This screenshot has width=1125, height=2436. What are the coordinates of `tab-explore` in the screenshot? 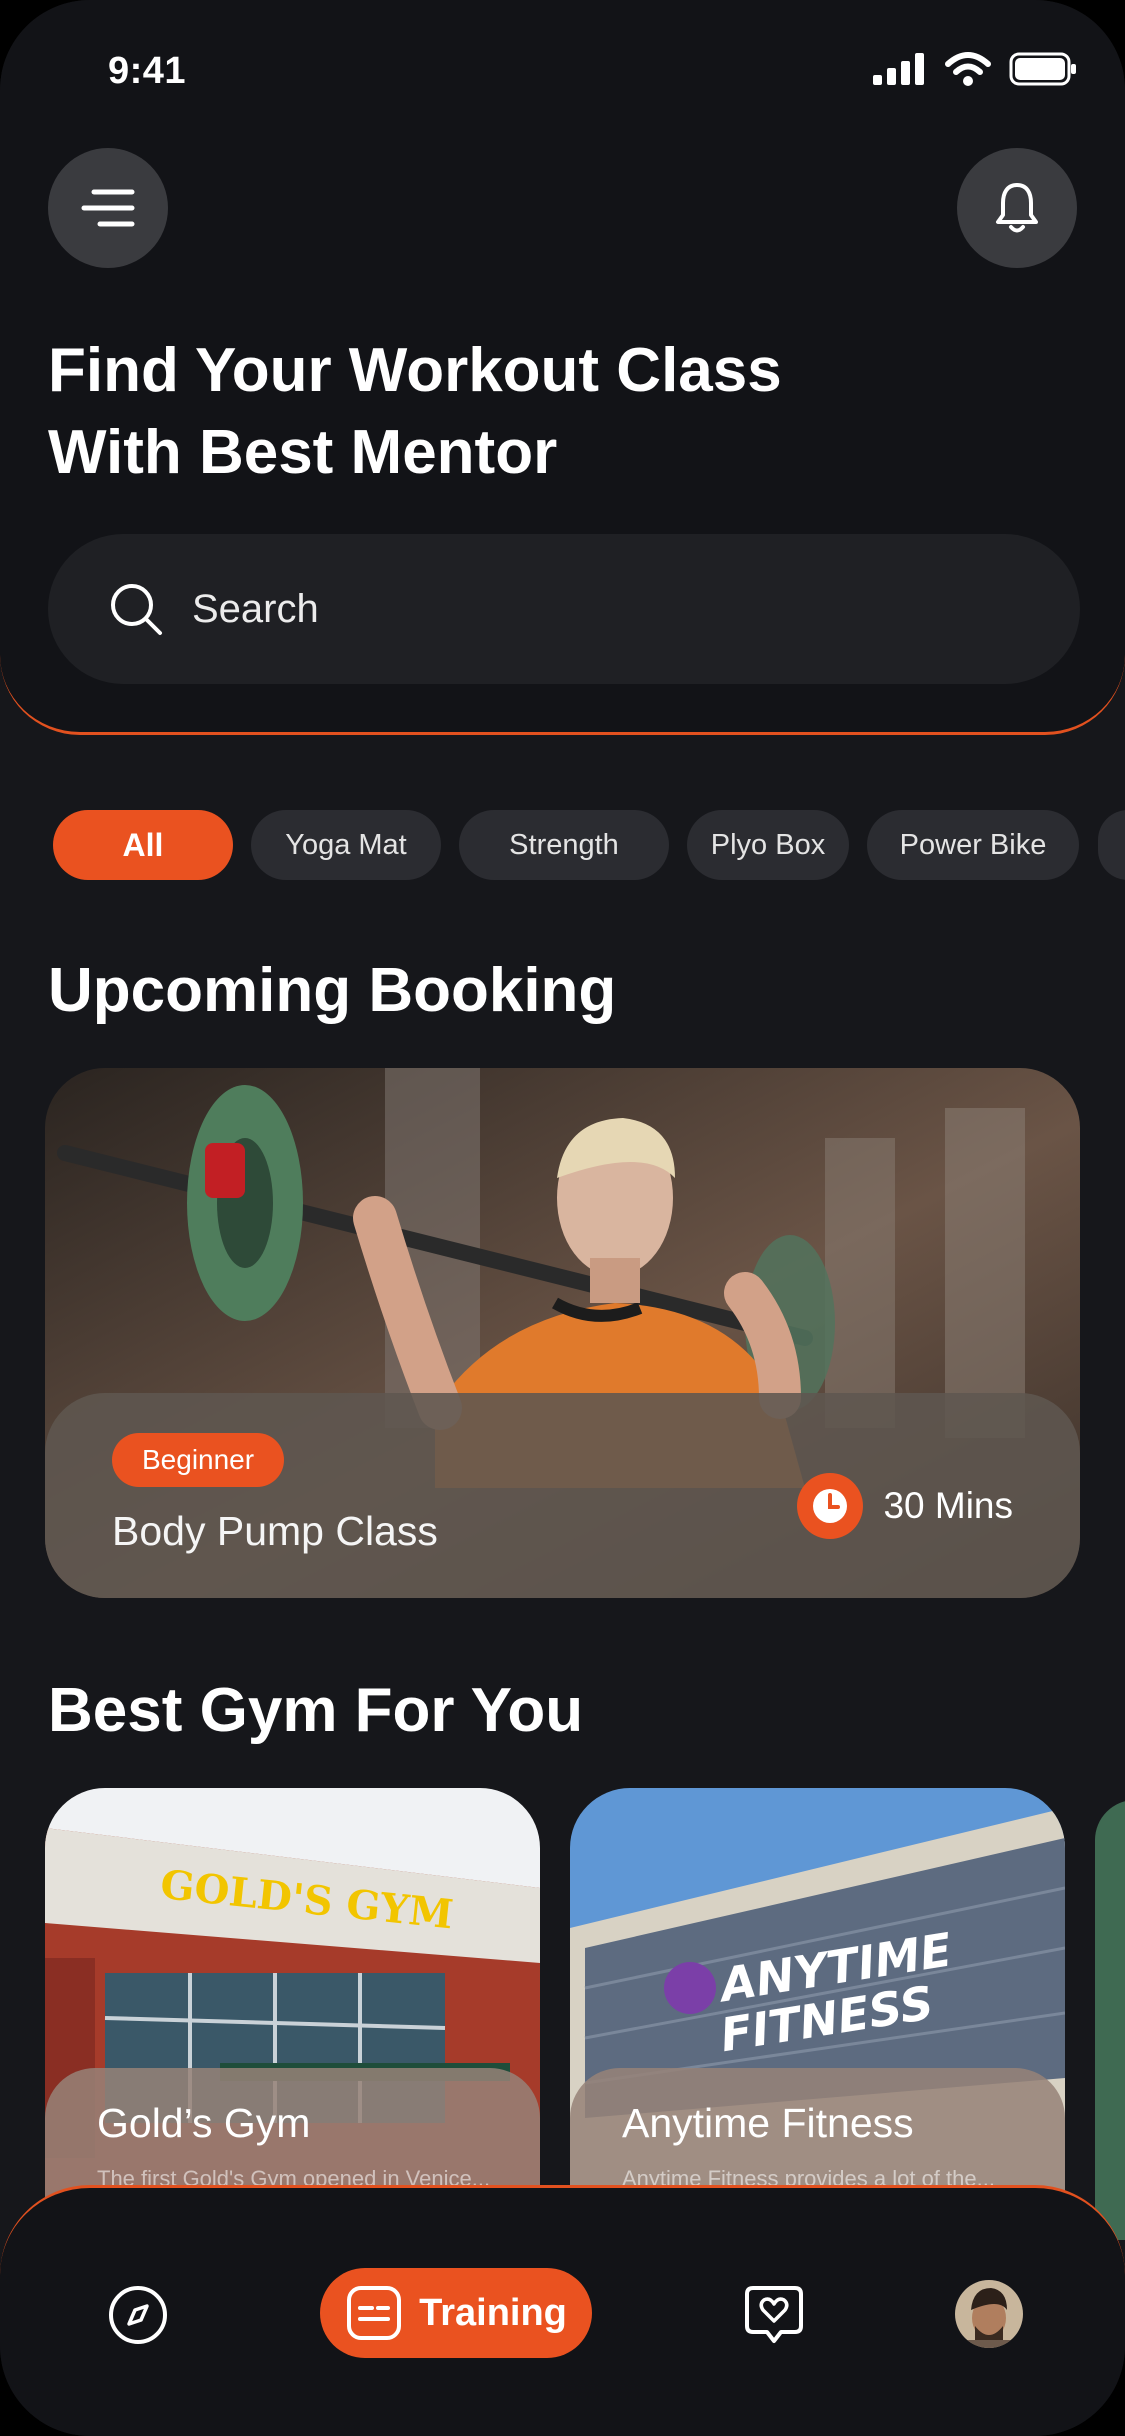 It's located at (138, 2315).